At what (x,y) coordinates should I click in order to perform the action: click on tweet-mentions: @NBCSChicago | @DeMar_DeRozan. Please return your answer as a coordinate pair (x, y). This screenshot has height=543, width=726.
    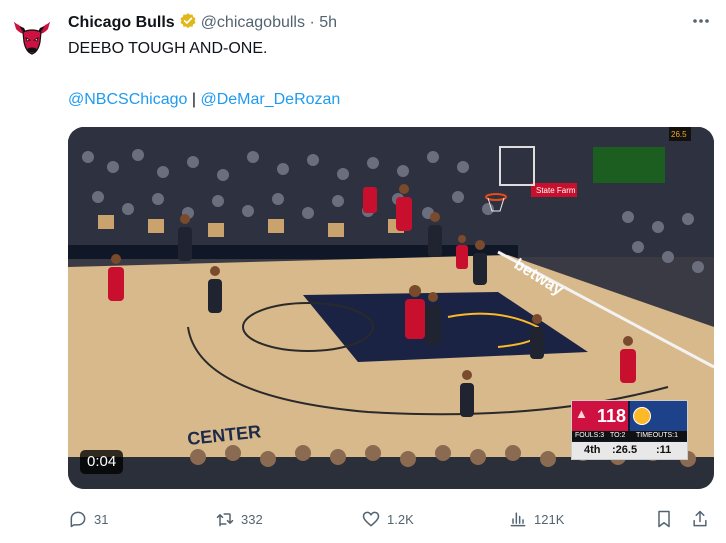
    Looking at the image, I should click on (204, 100).